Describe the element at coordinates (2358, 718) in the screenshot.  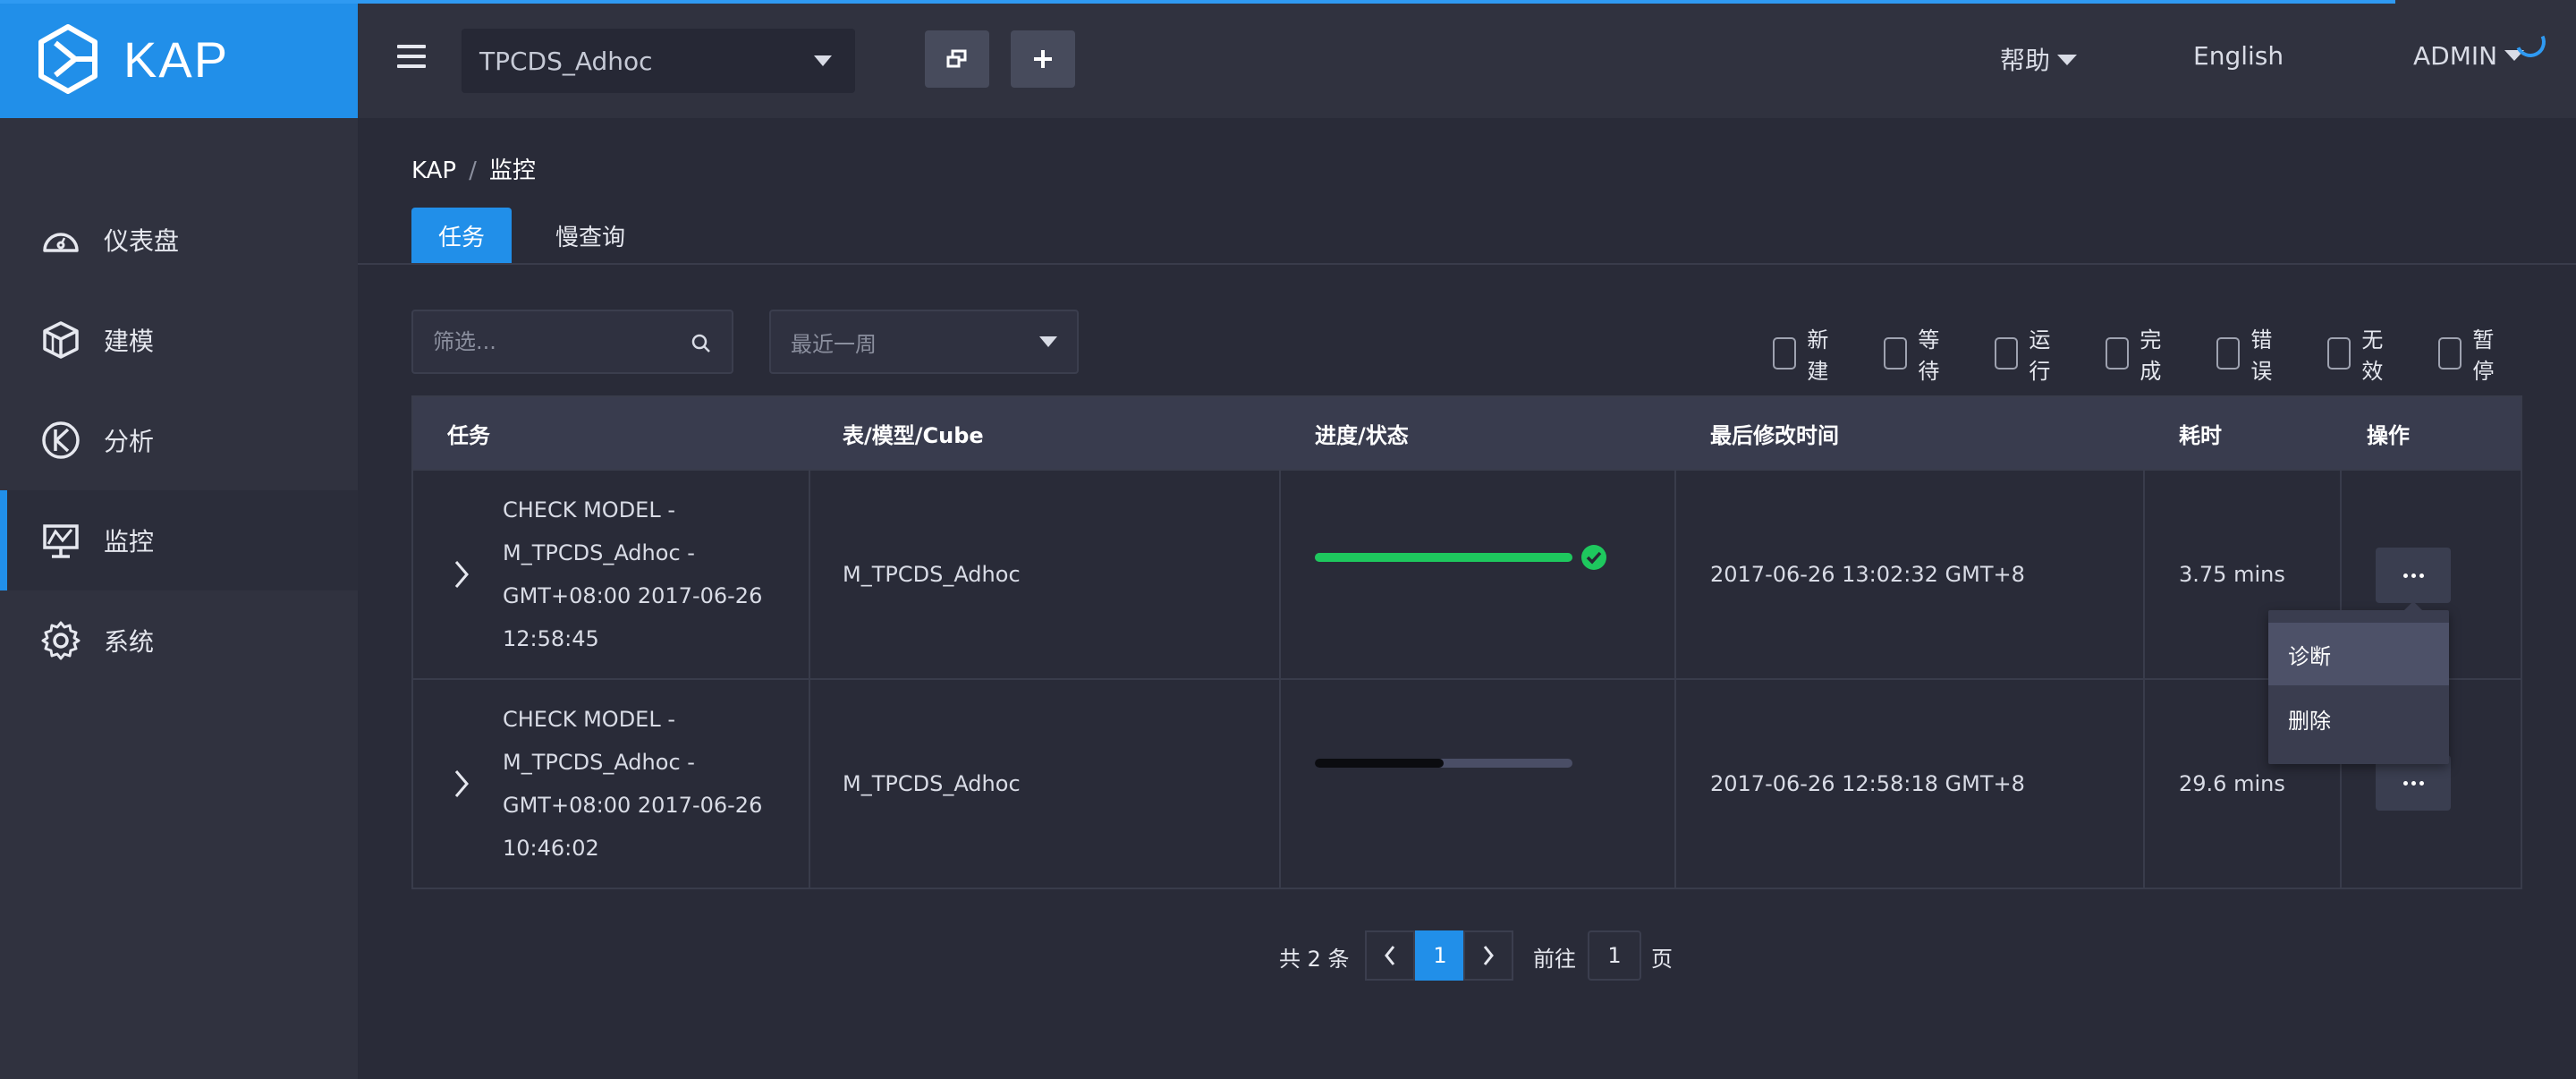
I see `menu-item-delete: 删除` at that location.